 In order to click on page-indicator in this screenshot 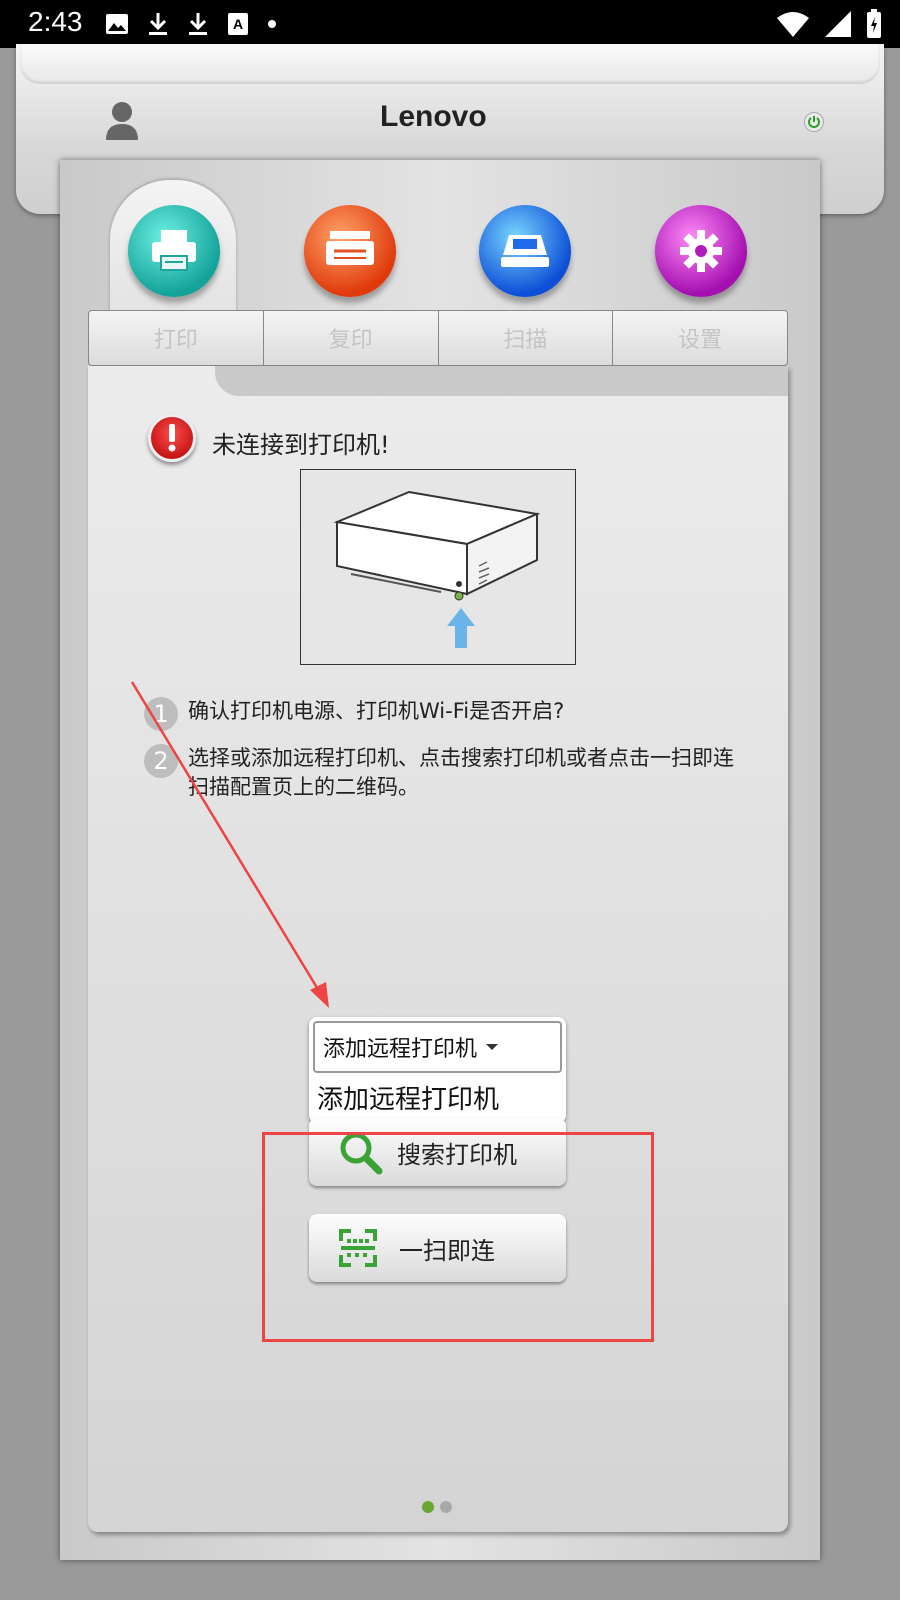, I will do `click(437, 1507)`.